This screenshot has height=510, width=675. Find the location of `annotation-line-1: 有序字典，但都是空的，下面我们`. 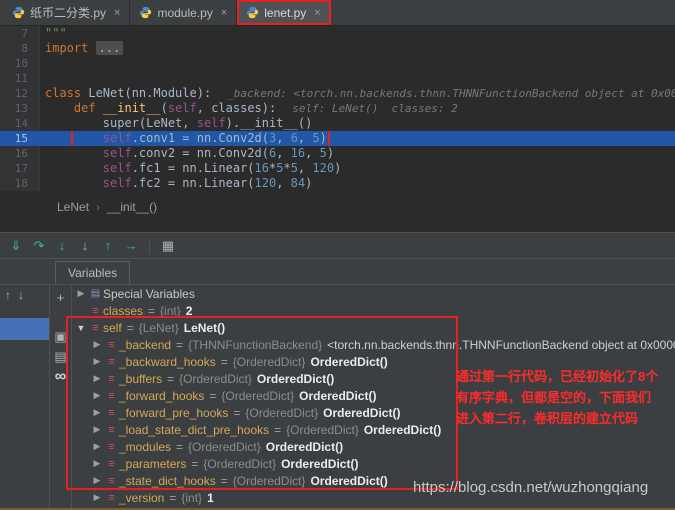

annotation-line-1: 有序字典，但都是空的，下面我们 is located at coordinates (554, 397).